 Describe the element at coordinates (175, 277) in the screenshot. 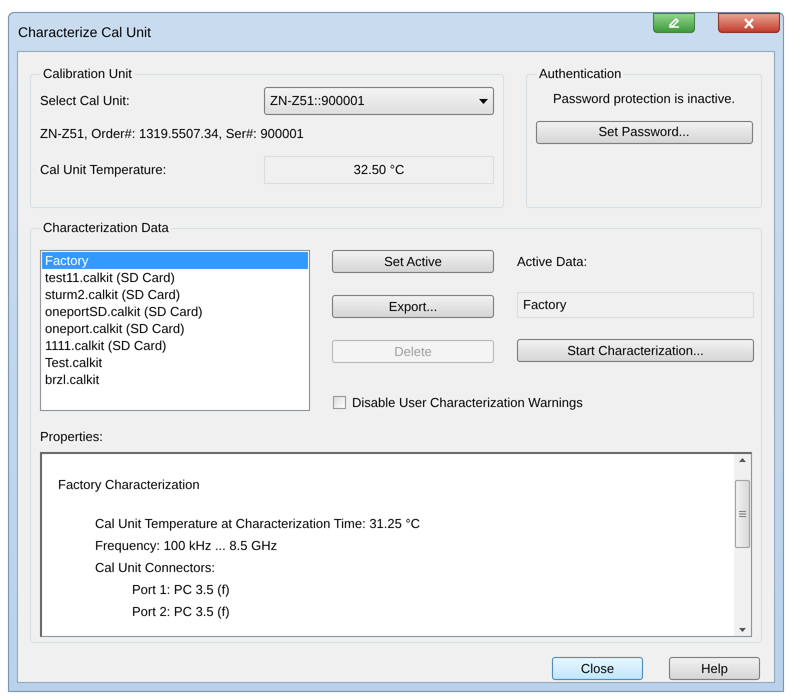

I see `list-item: test11.calkit (SD Card)` at that location.